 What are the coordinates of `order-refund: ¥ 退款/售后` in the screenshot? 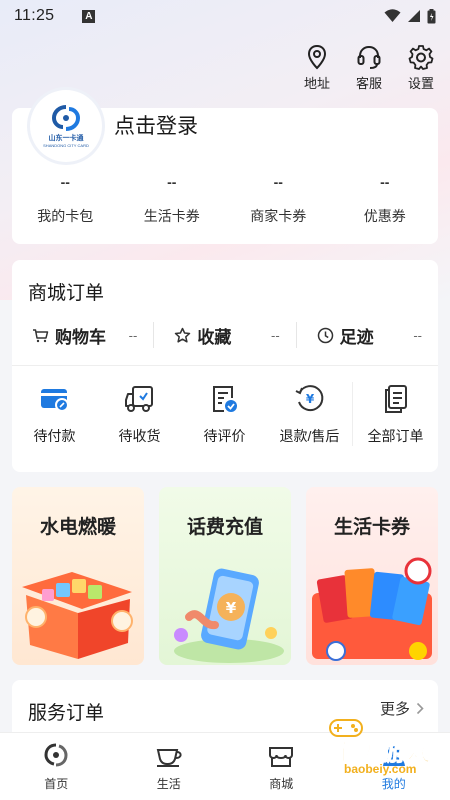 It's located at (309, 414).